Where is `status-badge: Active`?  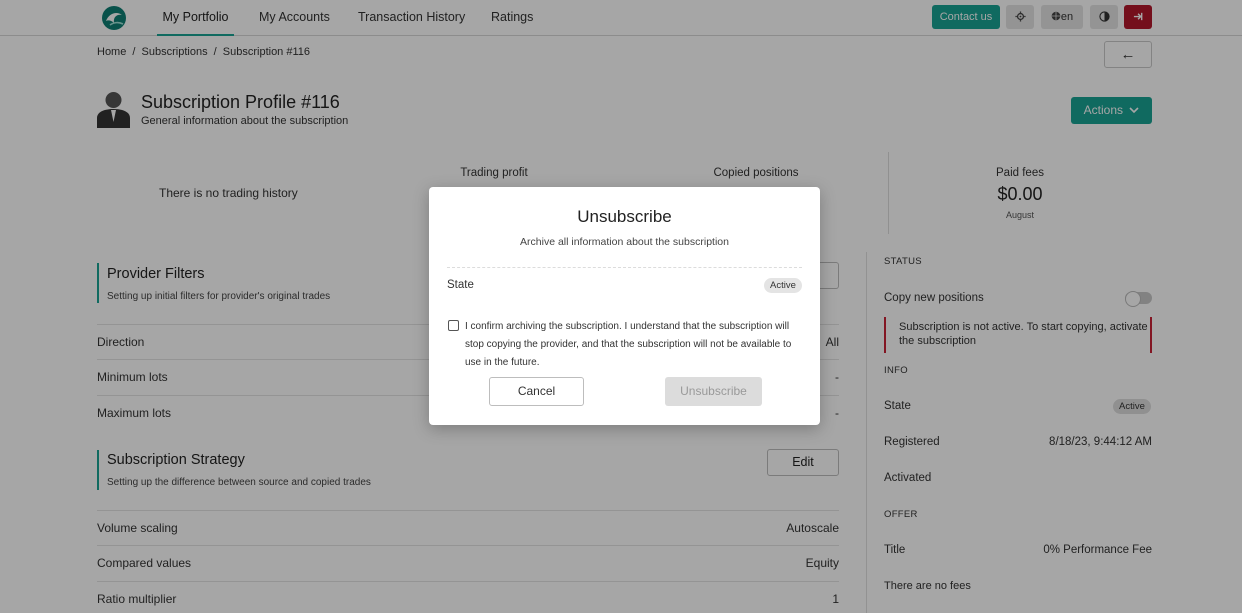 status-badge: Active is located at coordinates (783, 285).